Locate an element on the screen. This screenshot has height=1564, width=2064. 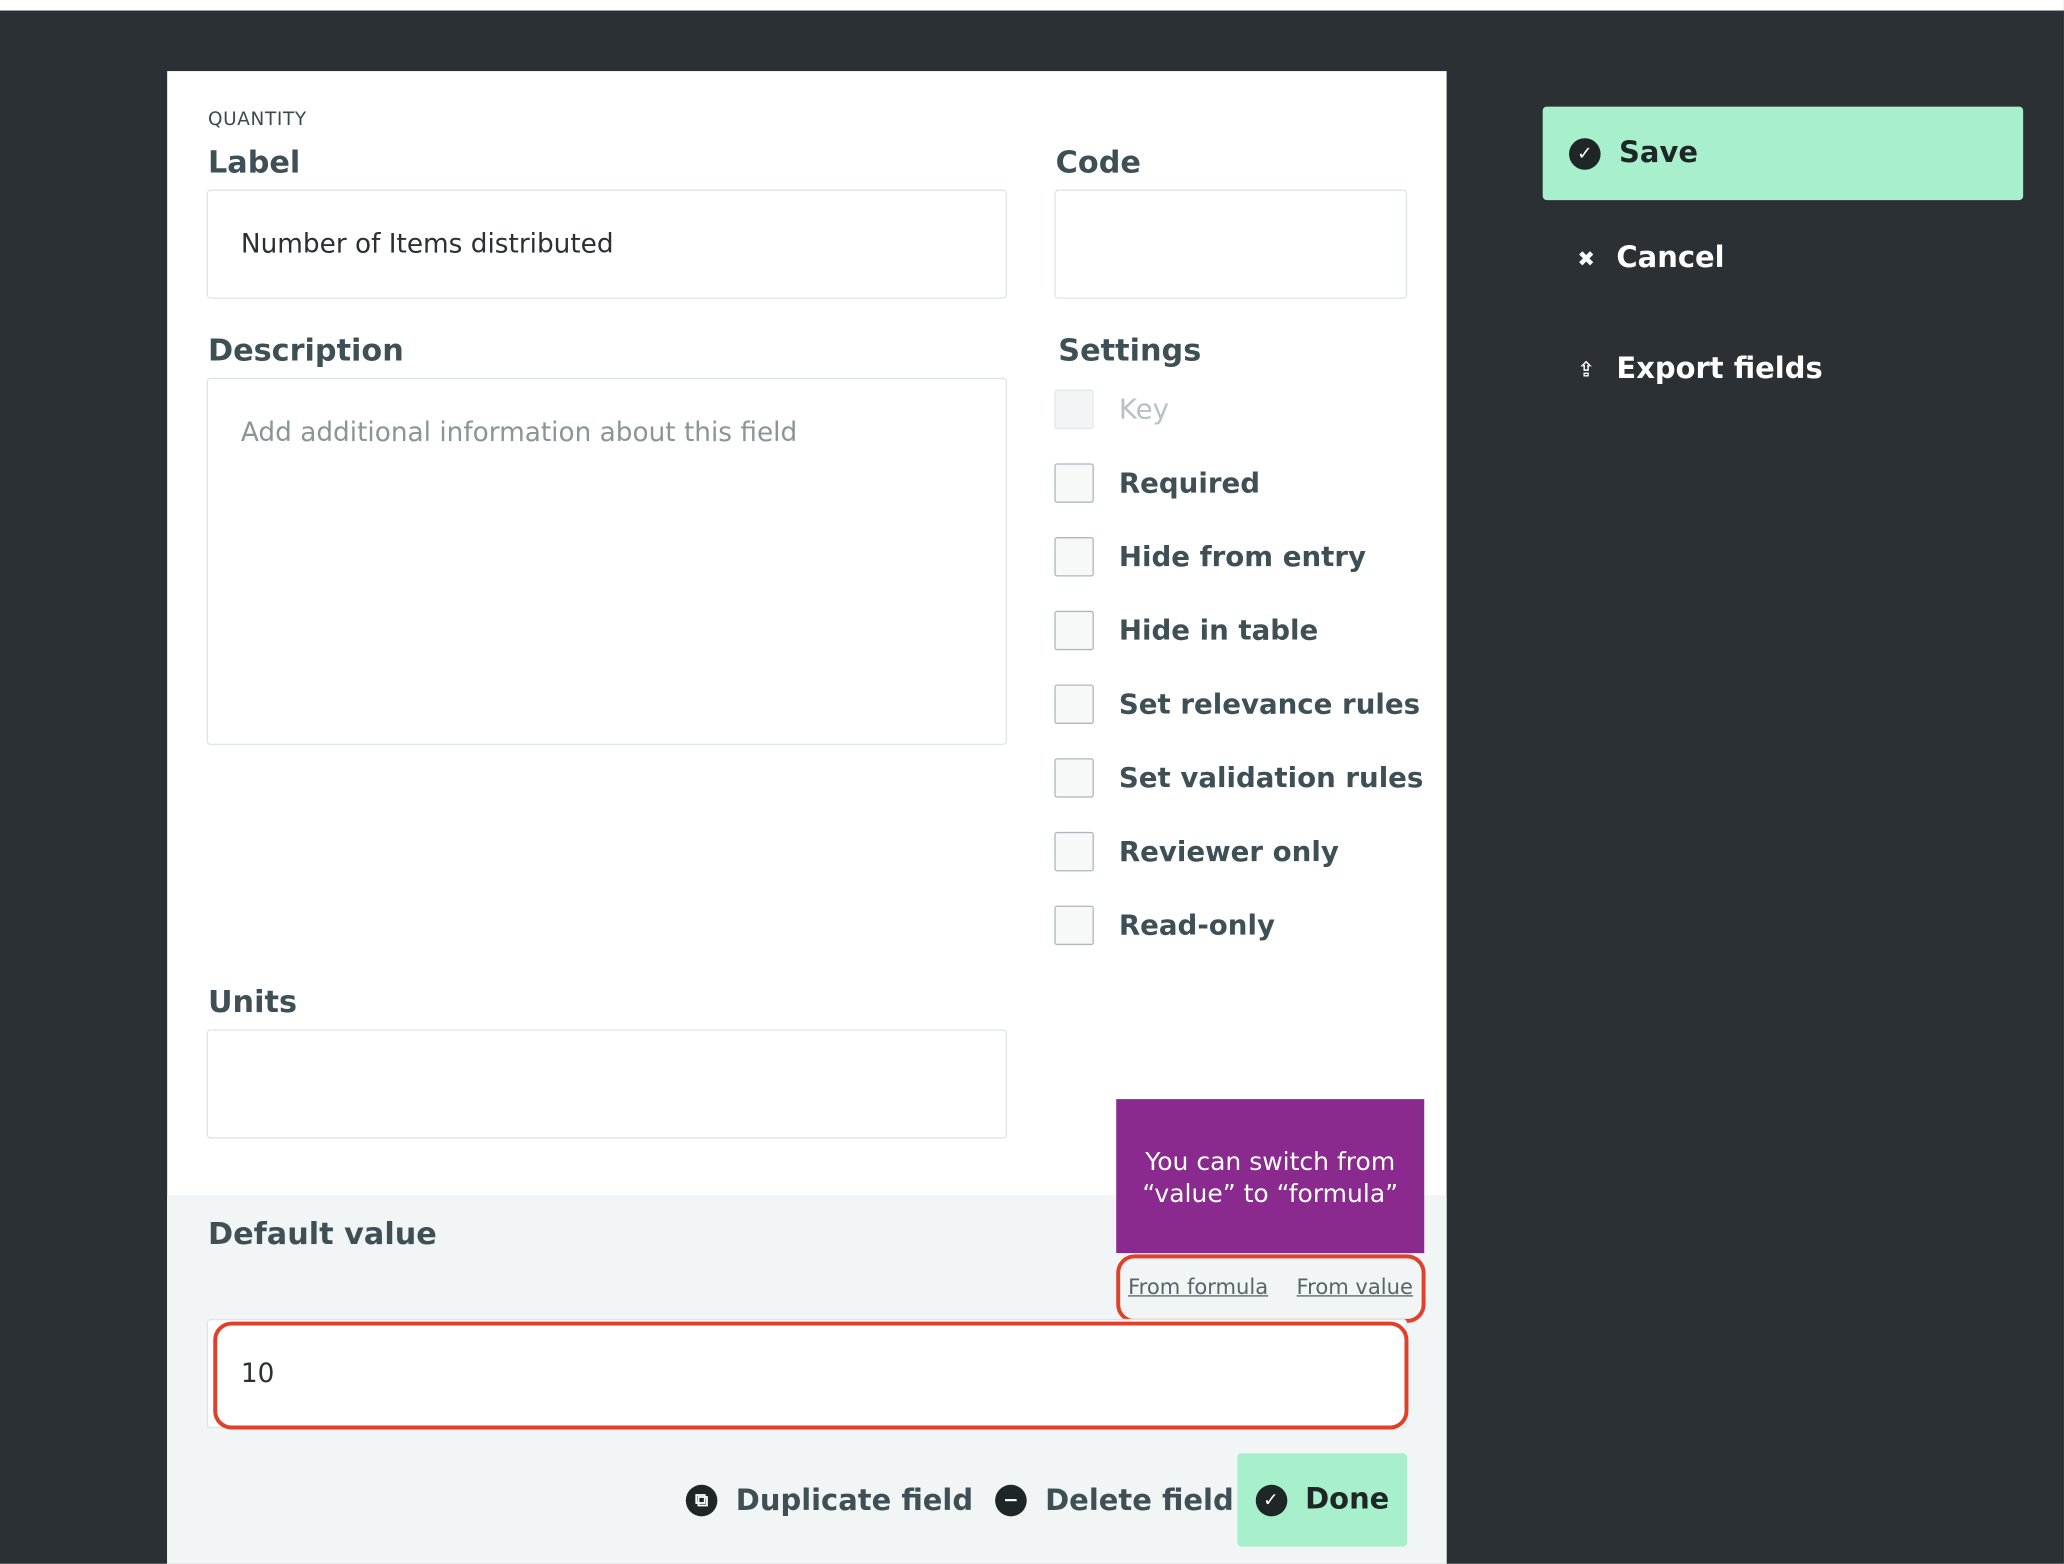
save-label: Save is located at coordinates (1658, 153).